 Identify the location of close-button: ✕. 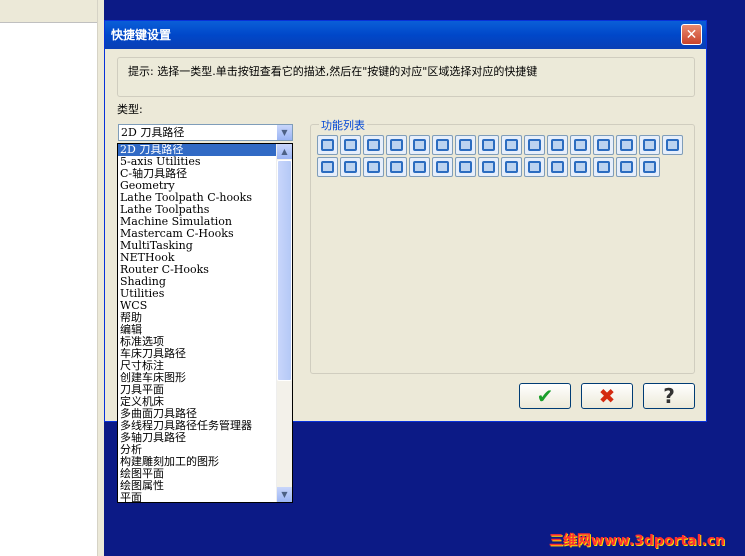
(691, 34).